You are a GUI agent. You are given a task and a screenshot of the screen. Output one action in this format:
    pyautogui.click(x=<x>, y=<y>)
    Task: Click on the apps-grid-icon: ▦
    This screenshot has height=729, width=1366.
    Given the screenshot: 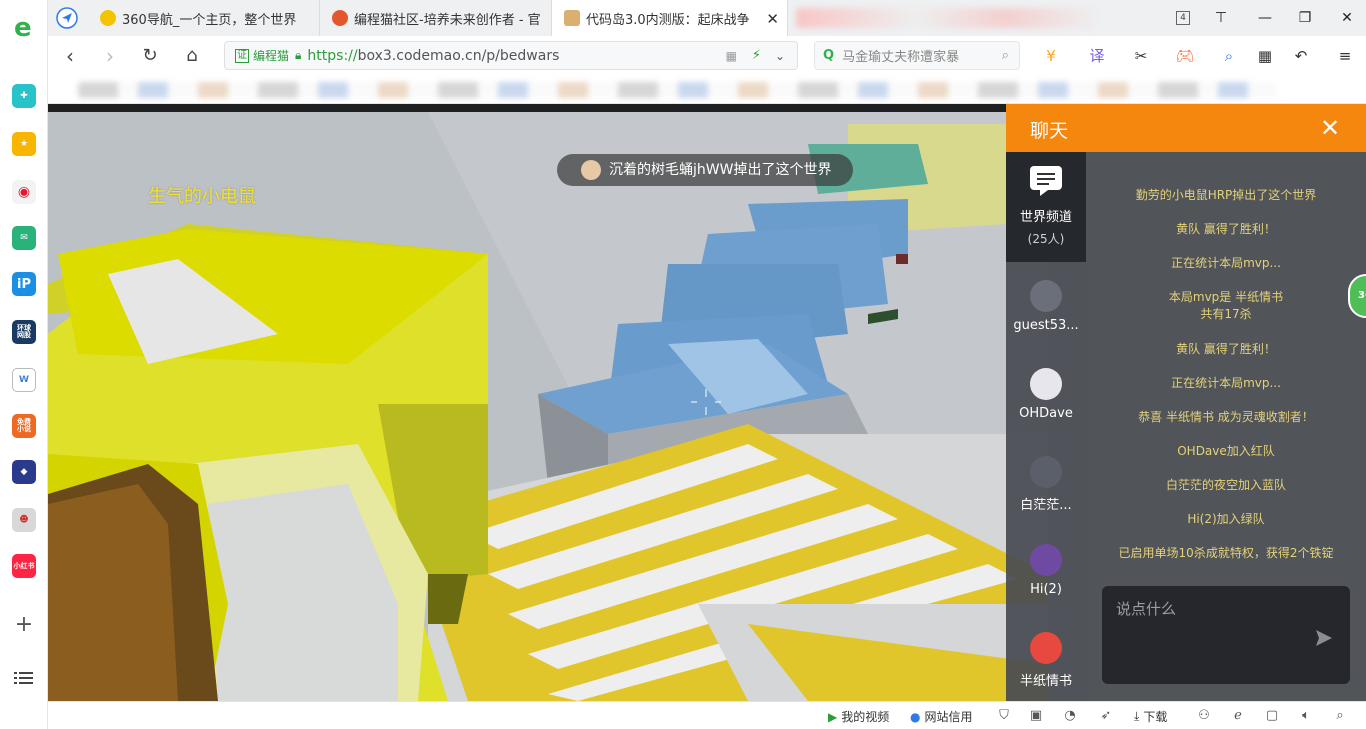 What is the action you would take?
    pyautogui.click(x=1265, y=56)
    